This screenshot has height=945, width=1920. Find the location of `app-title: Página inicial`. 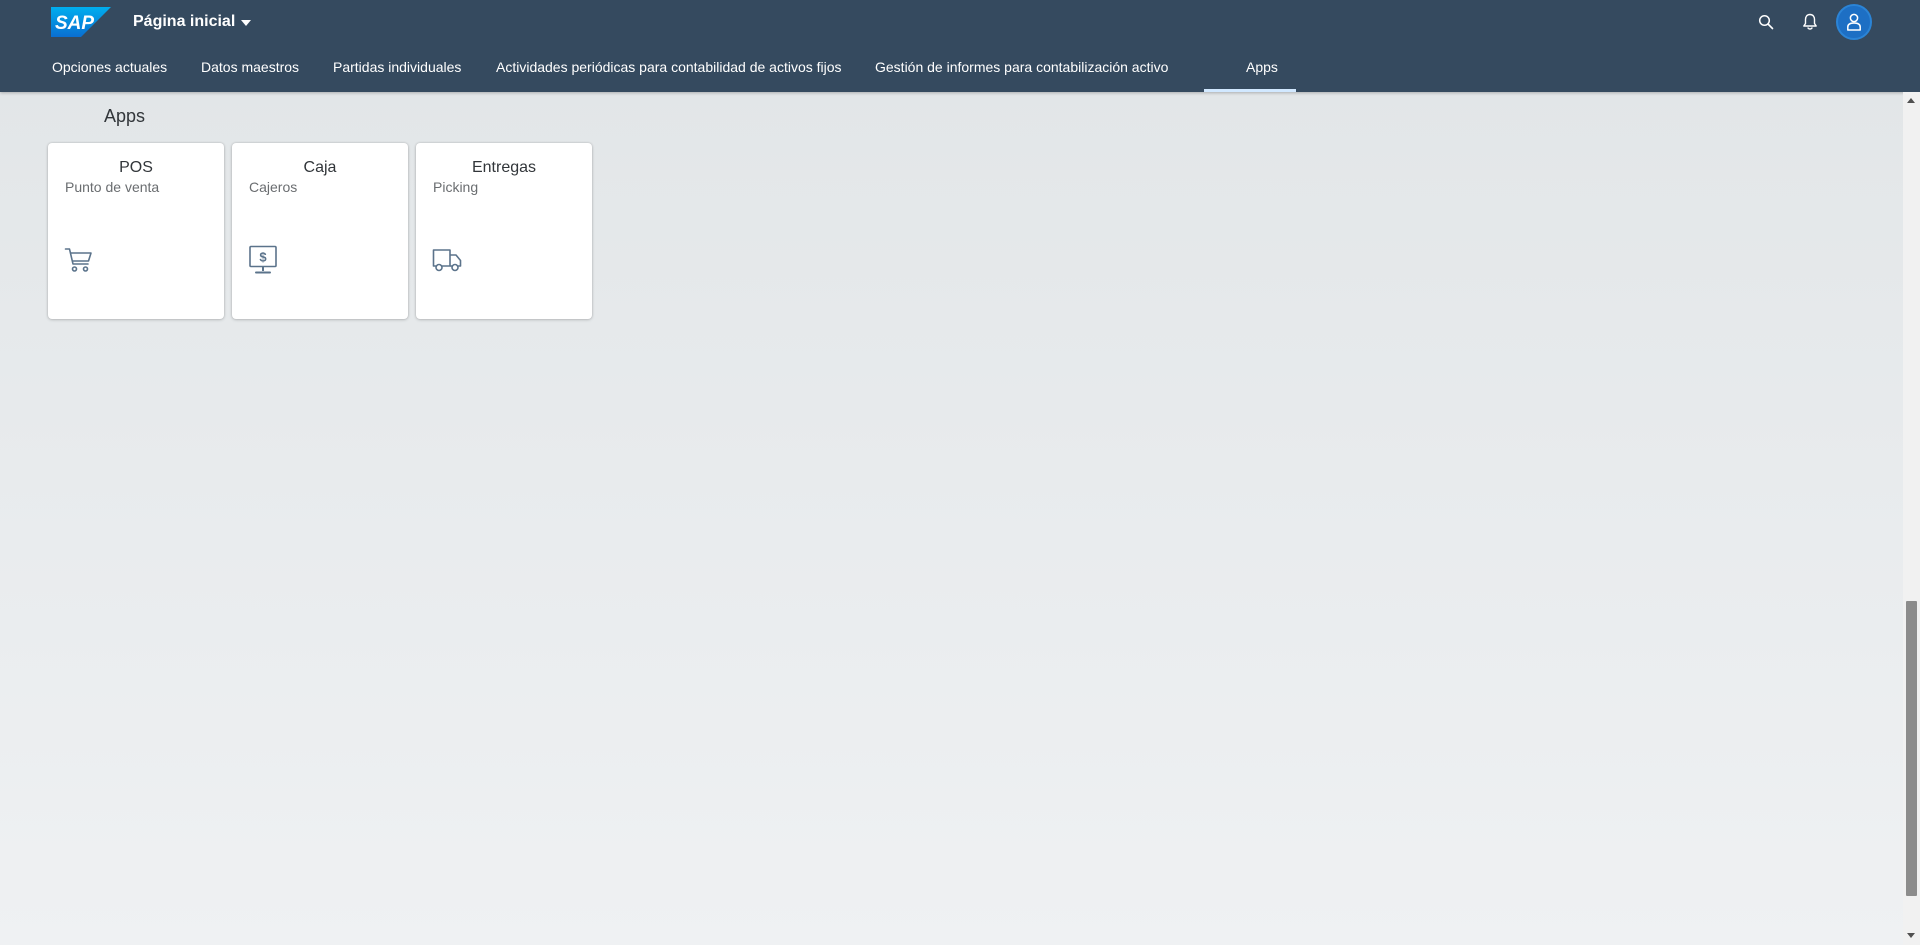

app-title: Página inicial is located at coordinates (184, 21).